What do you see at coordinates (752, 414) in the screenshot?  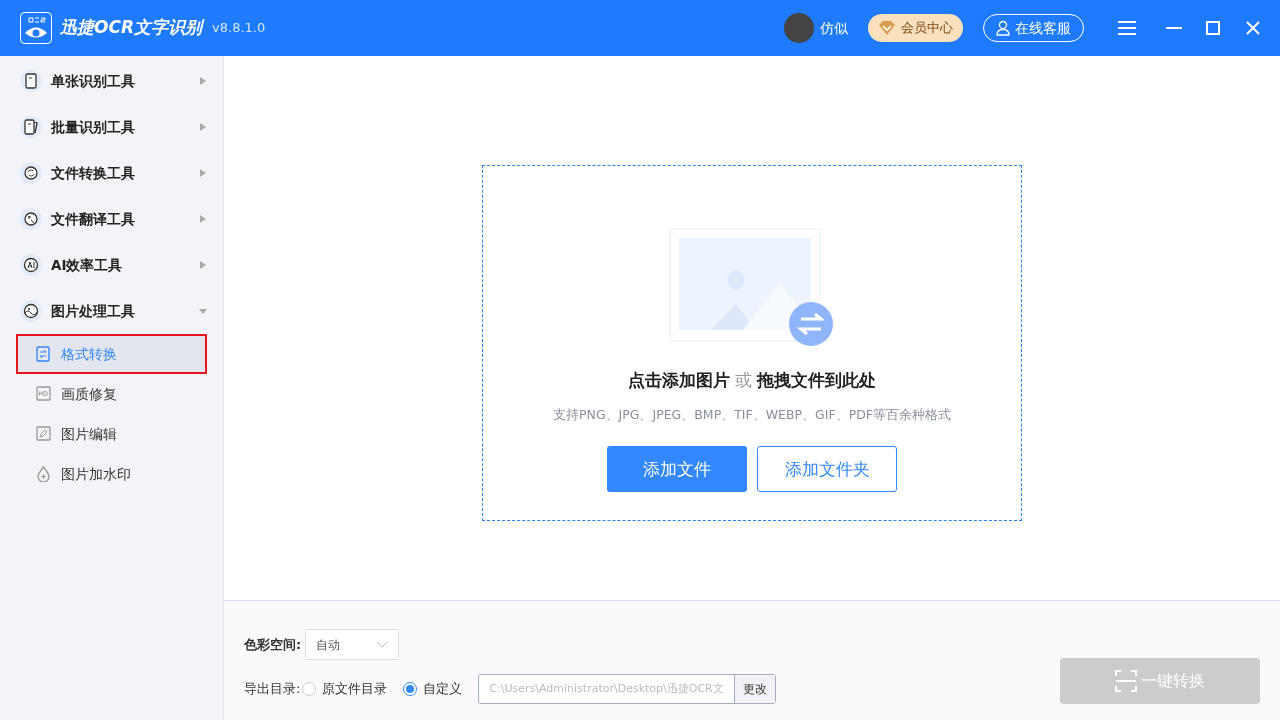 I see `supported-formats-hint: 支持PNG、JPG、JPEG、BMP、TIF、WEBP、GIF、PDF等百余种格式` at bounding box center [752, 414].